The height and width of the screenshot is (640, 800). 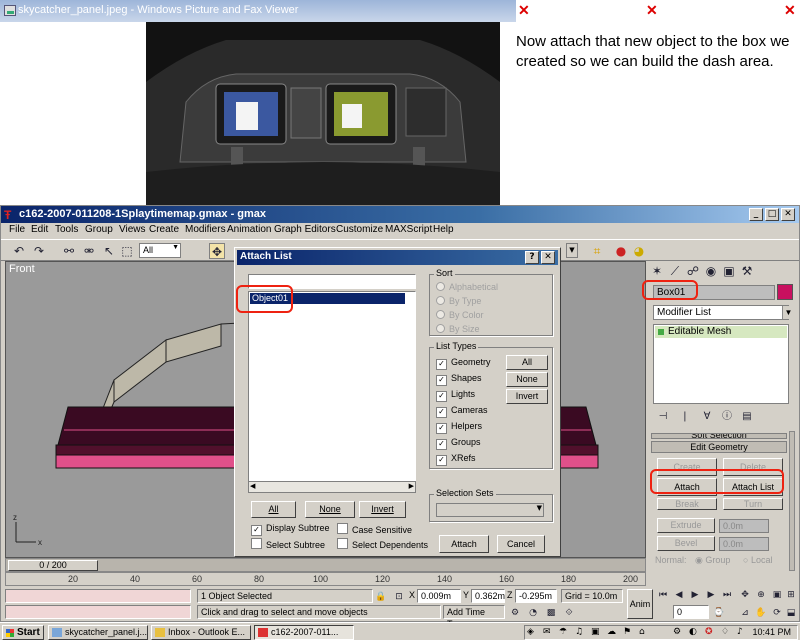 What do you see at coordinates (66, 229) in the screenshot?
I see `menu-tools: Tools` at bounding box center [66, 229].